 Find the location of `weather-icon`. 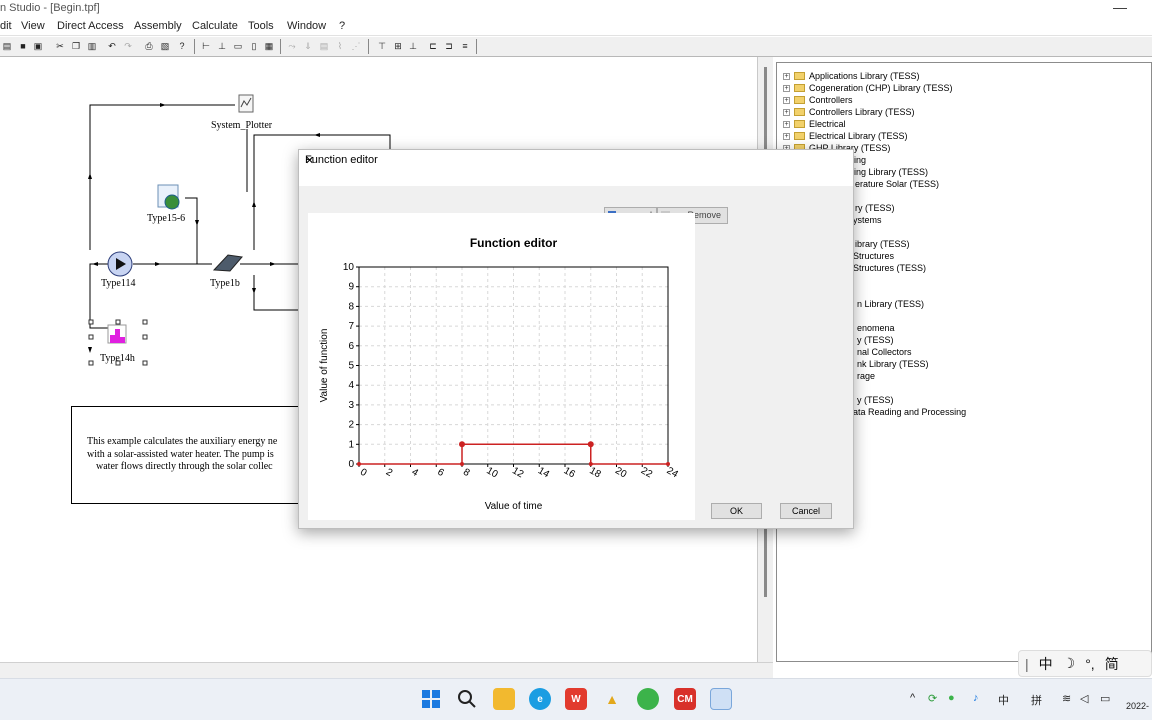

weather-icon is located at coordinates (168, 197).